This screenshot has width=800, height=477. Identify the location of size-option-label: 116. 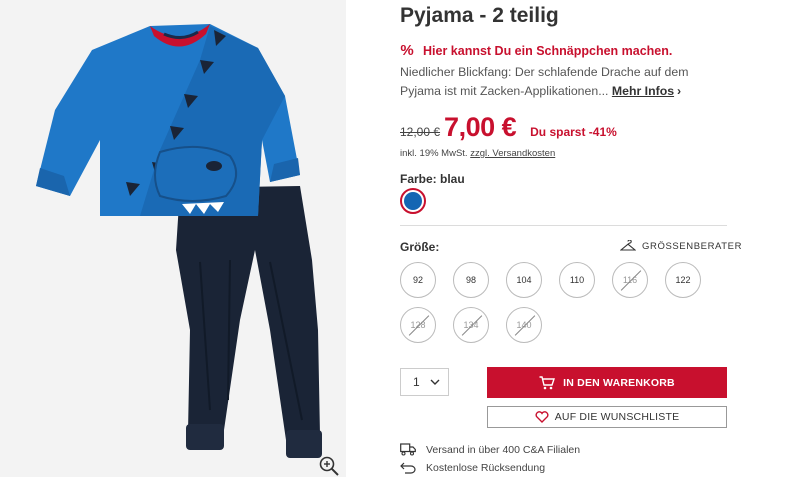
(630, 280).